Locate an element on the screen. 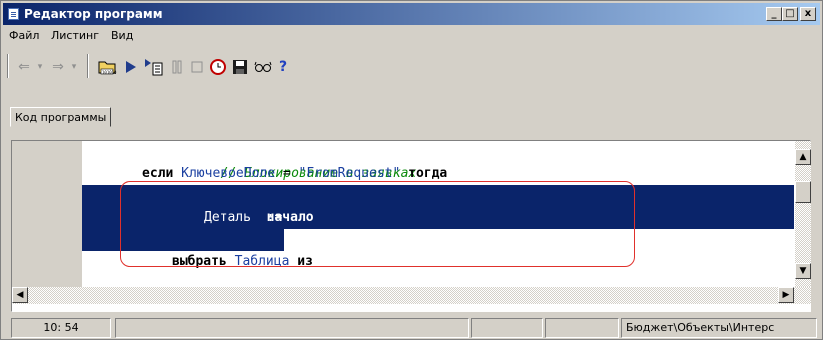 Image resolution: width=823 pixels, height=340 pixels. keyword-if: если is located at coordinates (158, 173).